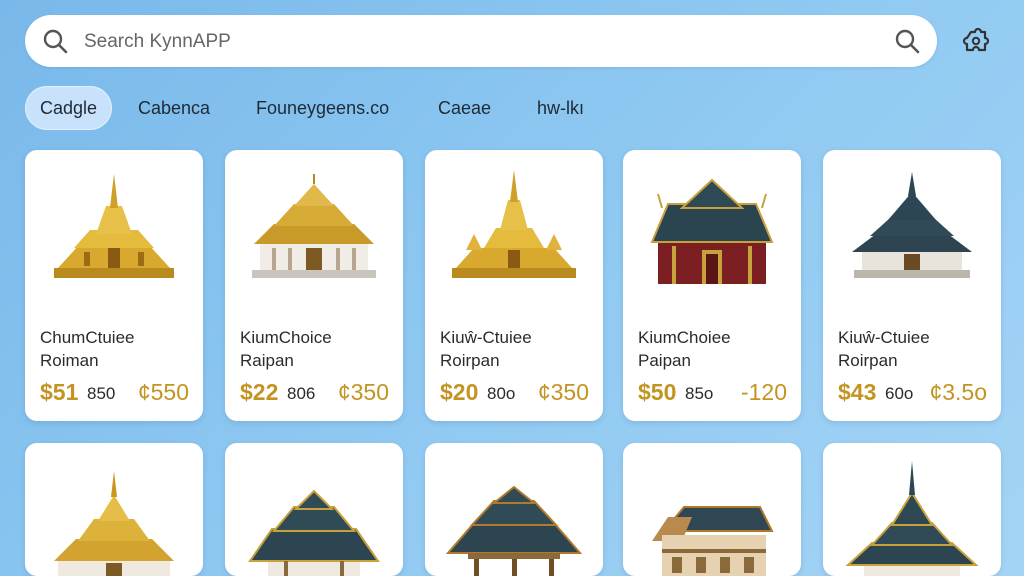 This screenshot has width=1024, height=576. I want to click on golden-temple-icon, so click(114, 523).